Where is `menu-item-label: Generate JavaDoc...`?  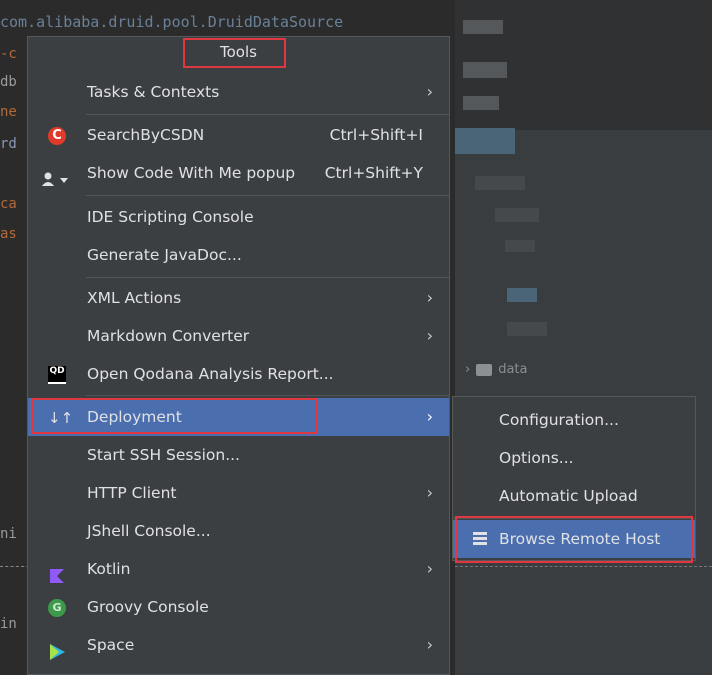
menu-item-label: Generate JavaDoc... is located at coordinates (164, 255).